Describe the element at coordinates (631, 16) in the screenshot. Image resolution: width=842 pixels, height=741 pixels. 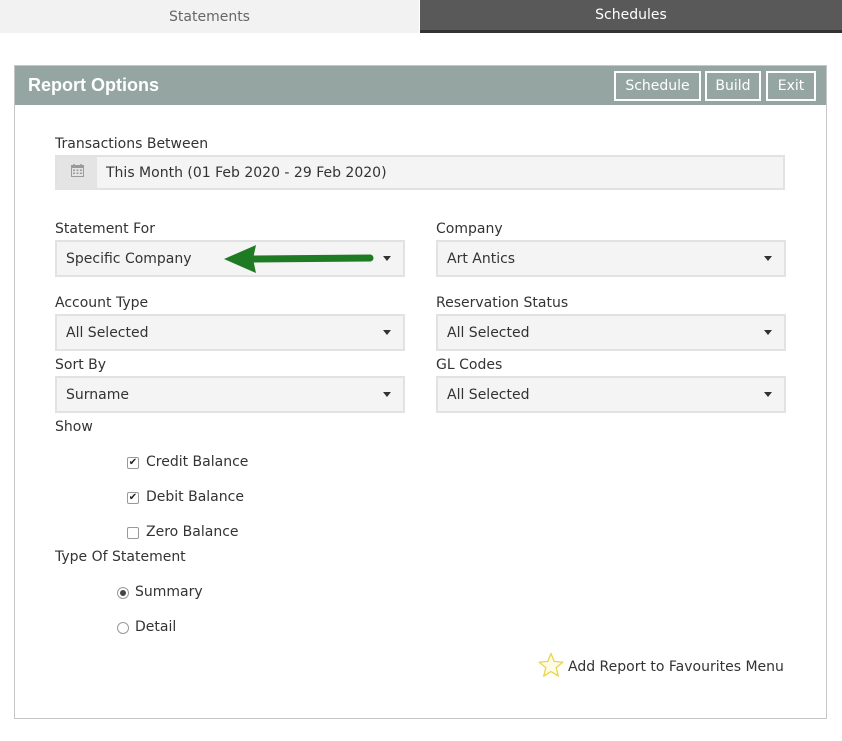
I see `tab-schedules: Schedules` at that location.